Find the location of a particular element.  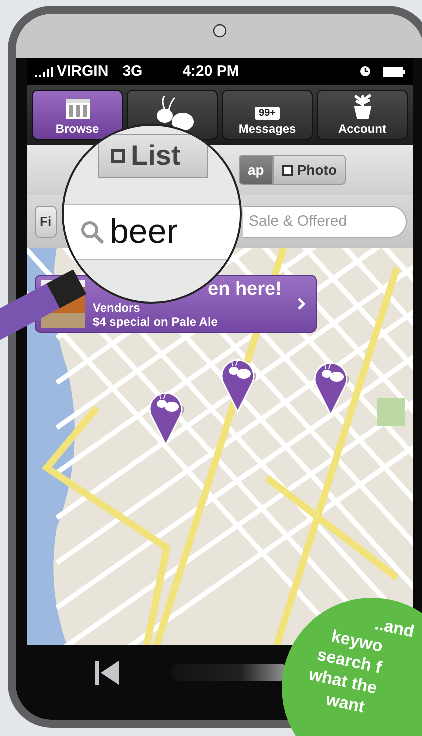

chevron-icon is located at coordinates (302, 304).